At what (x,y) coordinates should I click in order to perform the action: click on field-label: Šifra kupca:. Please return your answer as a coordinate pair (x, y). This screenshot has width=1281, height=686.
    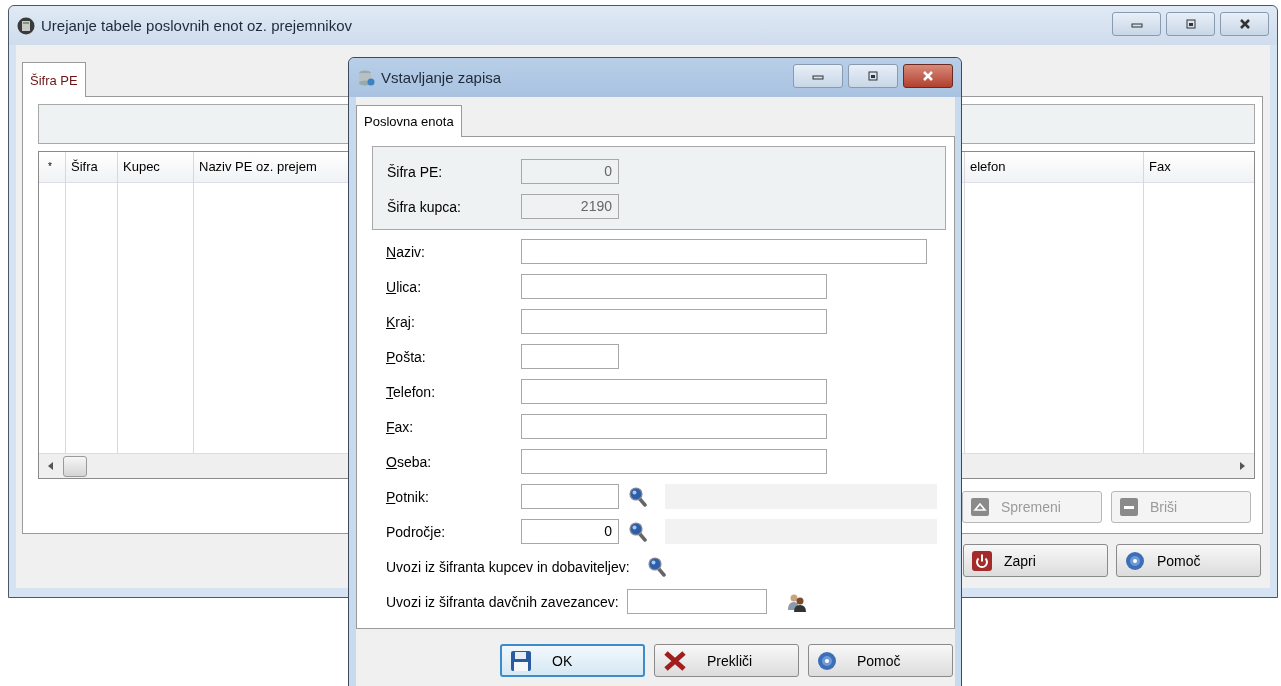
    Looking at the image, I should click on (424, 206).